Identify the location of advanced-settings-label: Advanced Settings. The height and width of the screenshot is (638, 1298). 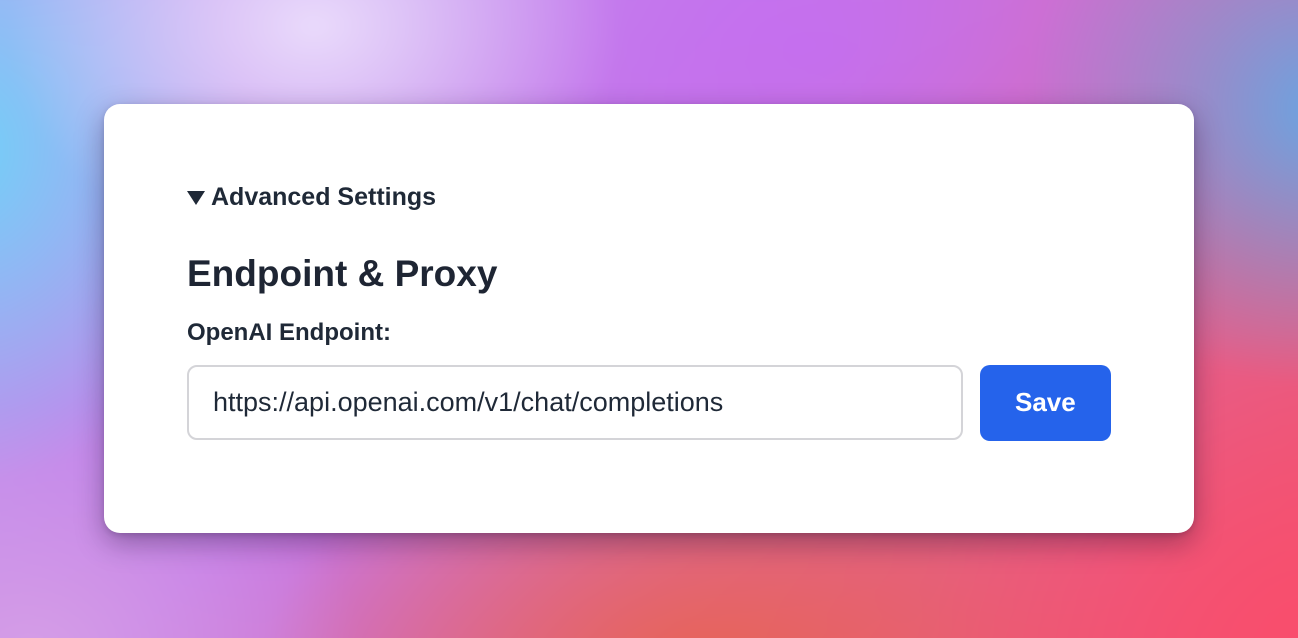
(324, 196).